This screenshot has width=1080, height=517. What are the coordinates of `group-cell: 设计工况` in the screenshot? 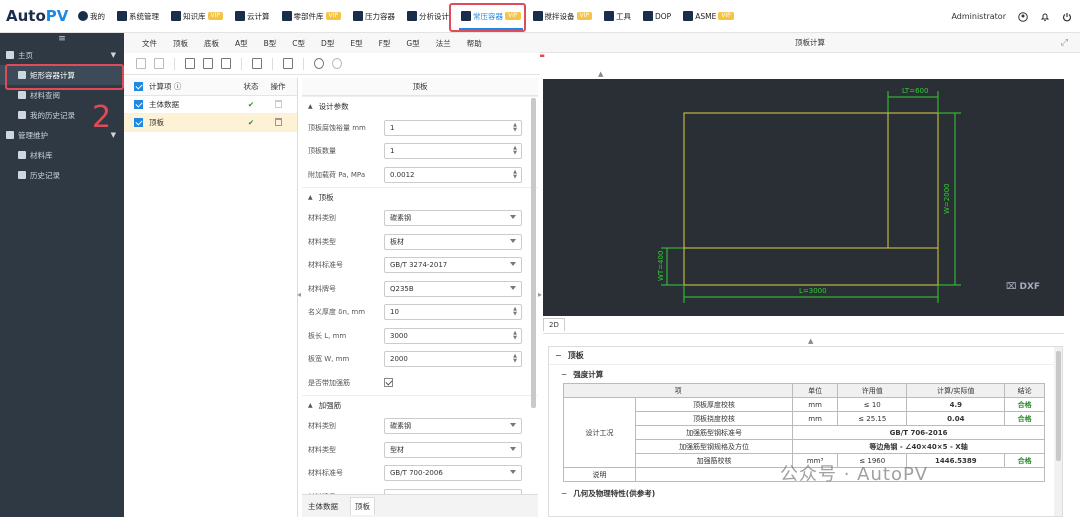 It's located at (599, 432).